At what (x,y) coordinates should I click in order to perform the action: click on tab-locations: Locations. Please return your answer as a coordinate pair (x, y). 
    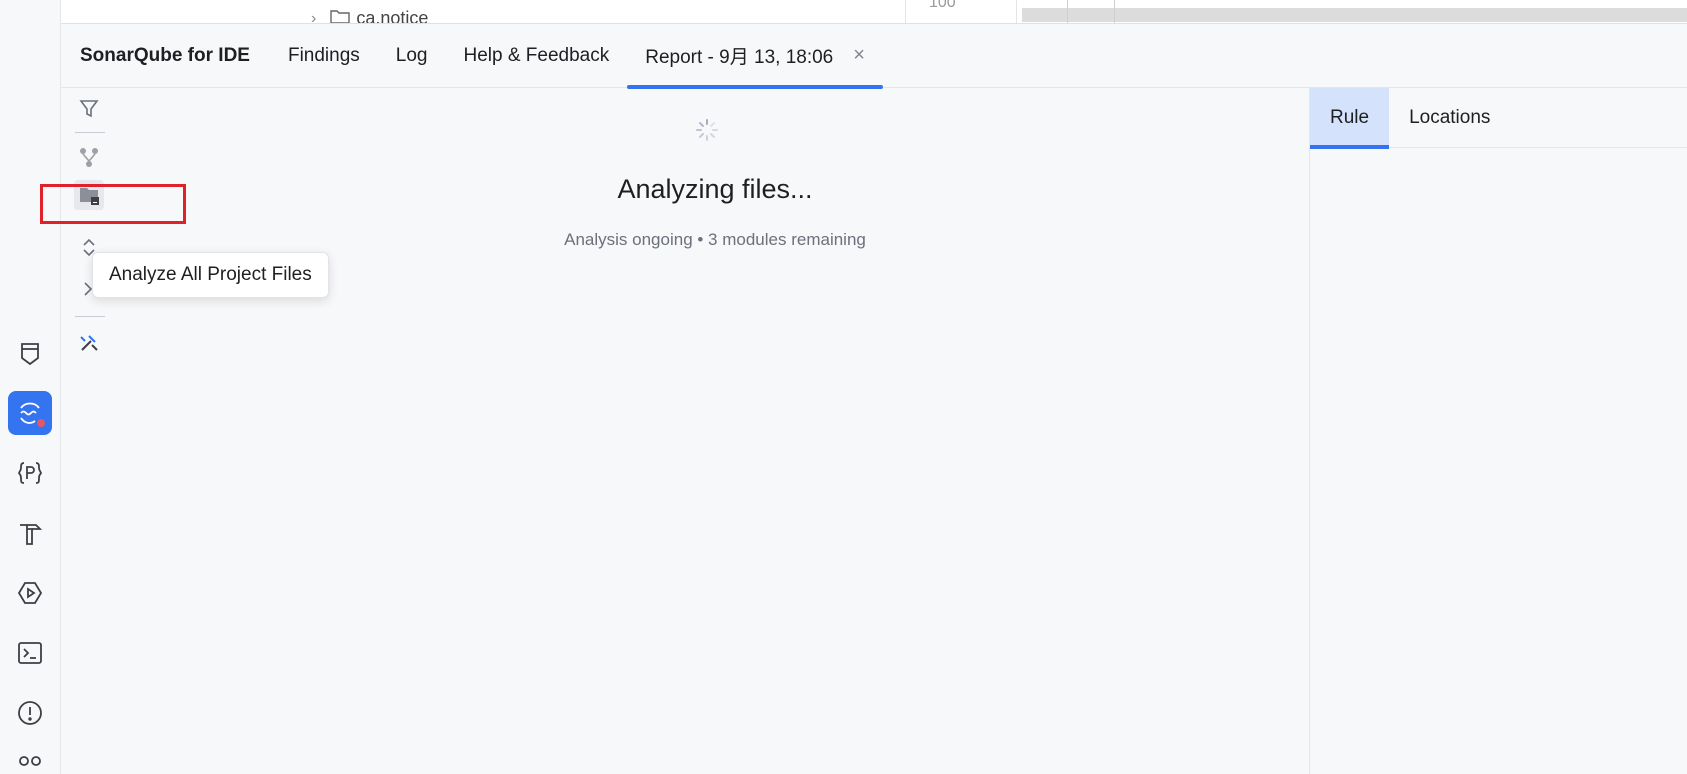
    Looking at the image, I should click on (1449, 118).